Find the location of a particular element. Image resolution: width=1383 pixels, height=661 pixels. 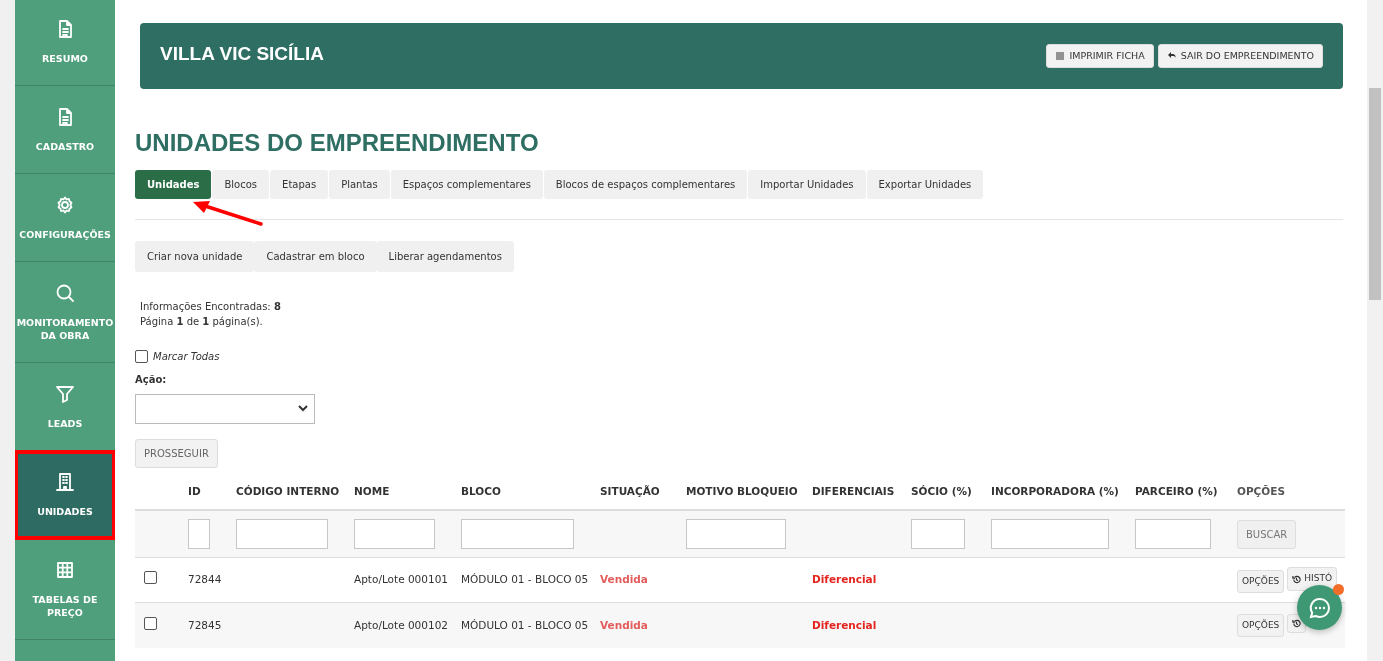

checkbox-label: Marcar Todas is located at coordinates (186, 356).